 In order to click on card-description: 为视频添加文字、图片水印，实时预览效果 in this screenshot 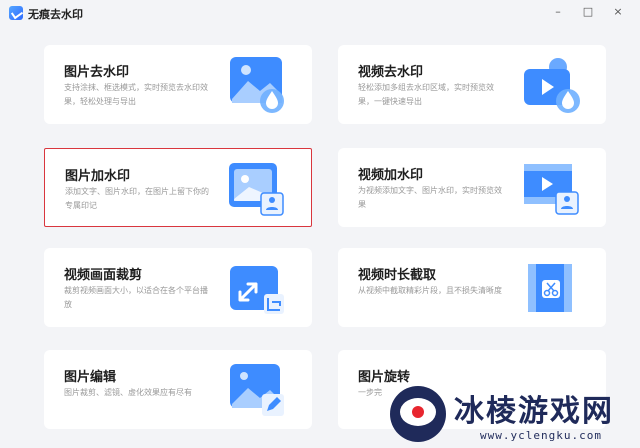, I will do `click(430, 197)`.